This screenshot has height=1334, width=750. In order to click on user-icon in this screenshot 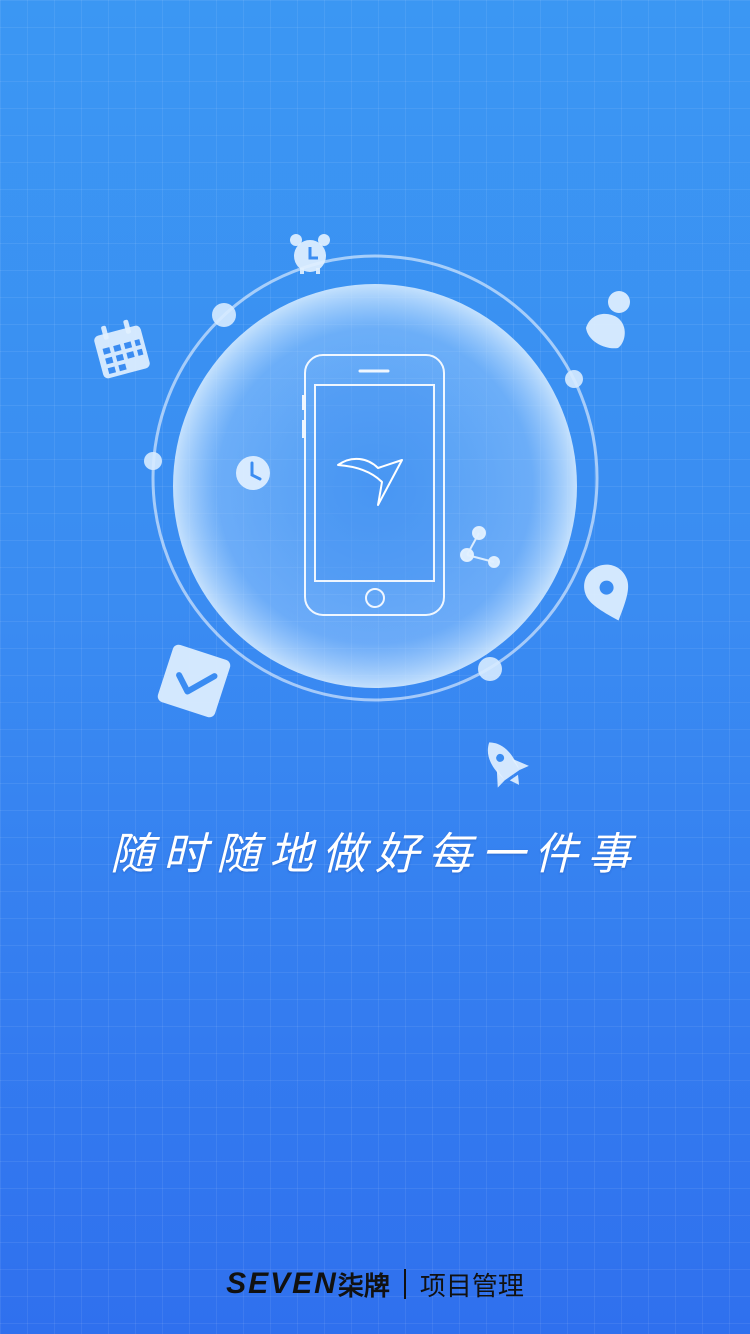, I will do `click(608, 320)`.